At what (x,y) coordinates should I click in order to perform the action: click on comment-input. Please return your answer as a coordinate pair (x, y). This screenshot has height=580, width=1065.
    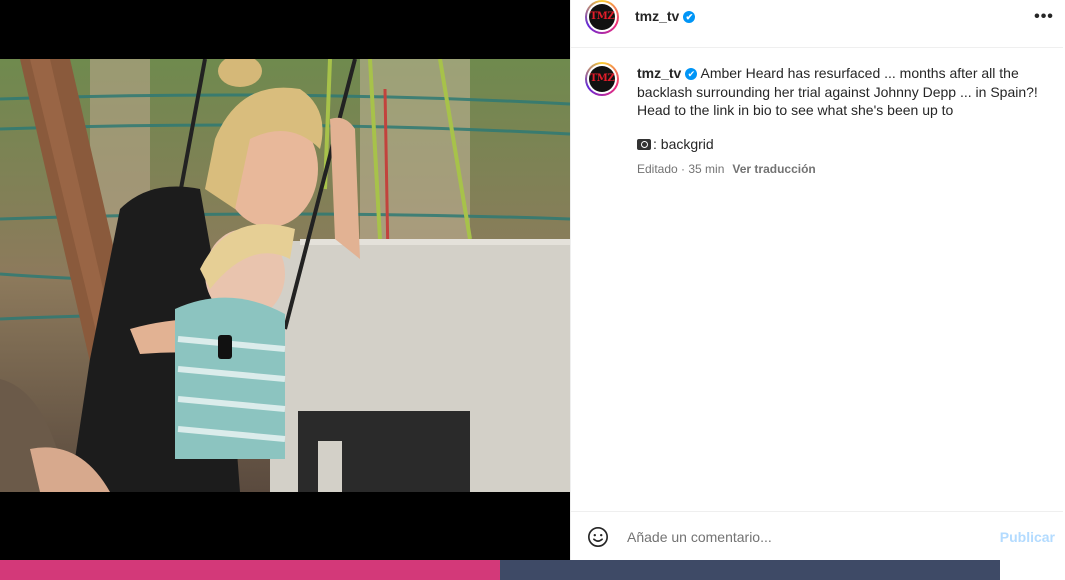
    Looking at the image, I should click on (807, 537).